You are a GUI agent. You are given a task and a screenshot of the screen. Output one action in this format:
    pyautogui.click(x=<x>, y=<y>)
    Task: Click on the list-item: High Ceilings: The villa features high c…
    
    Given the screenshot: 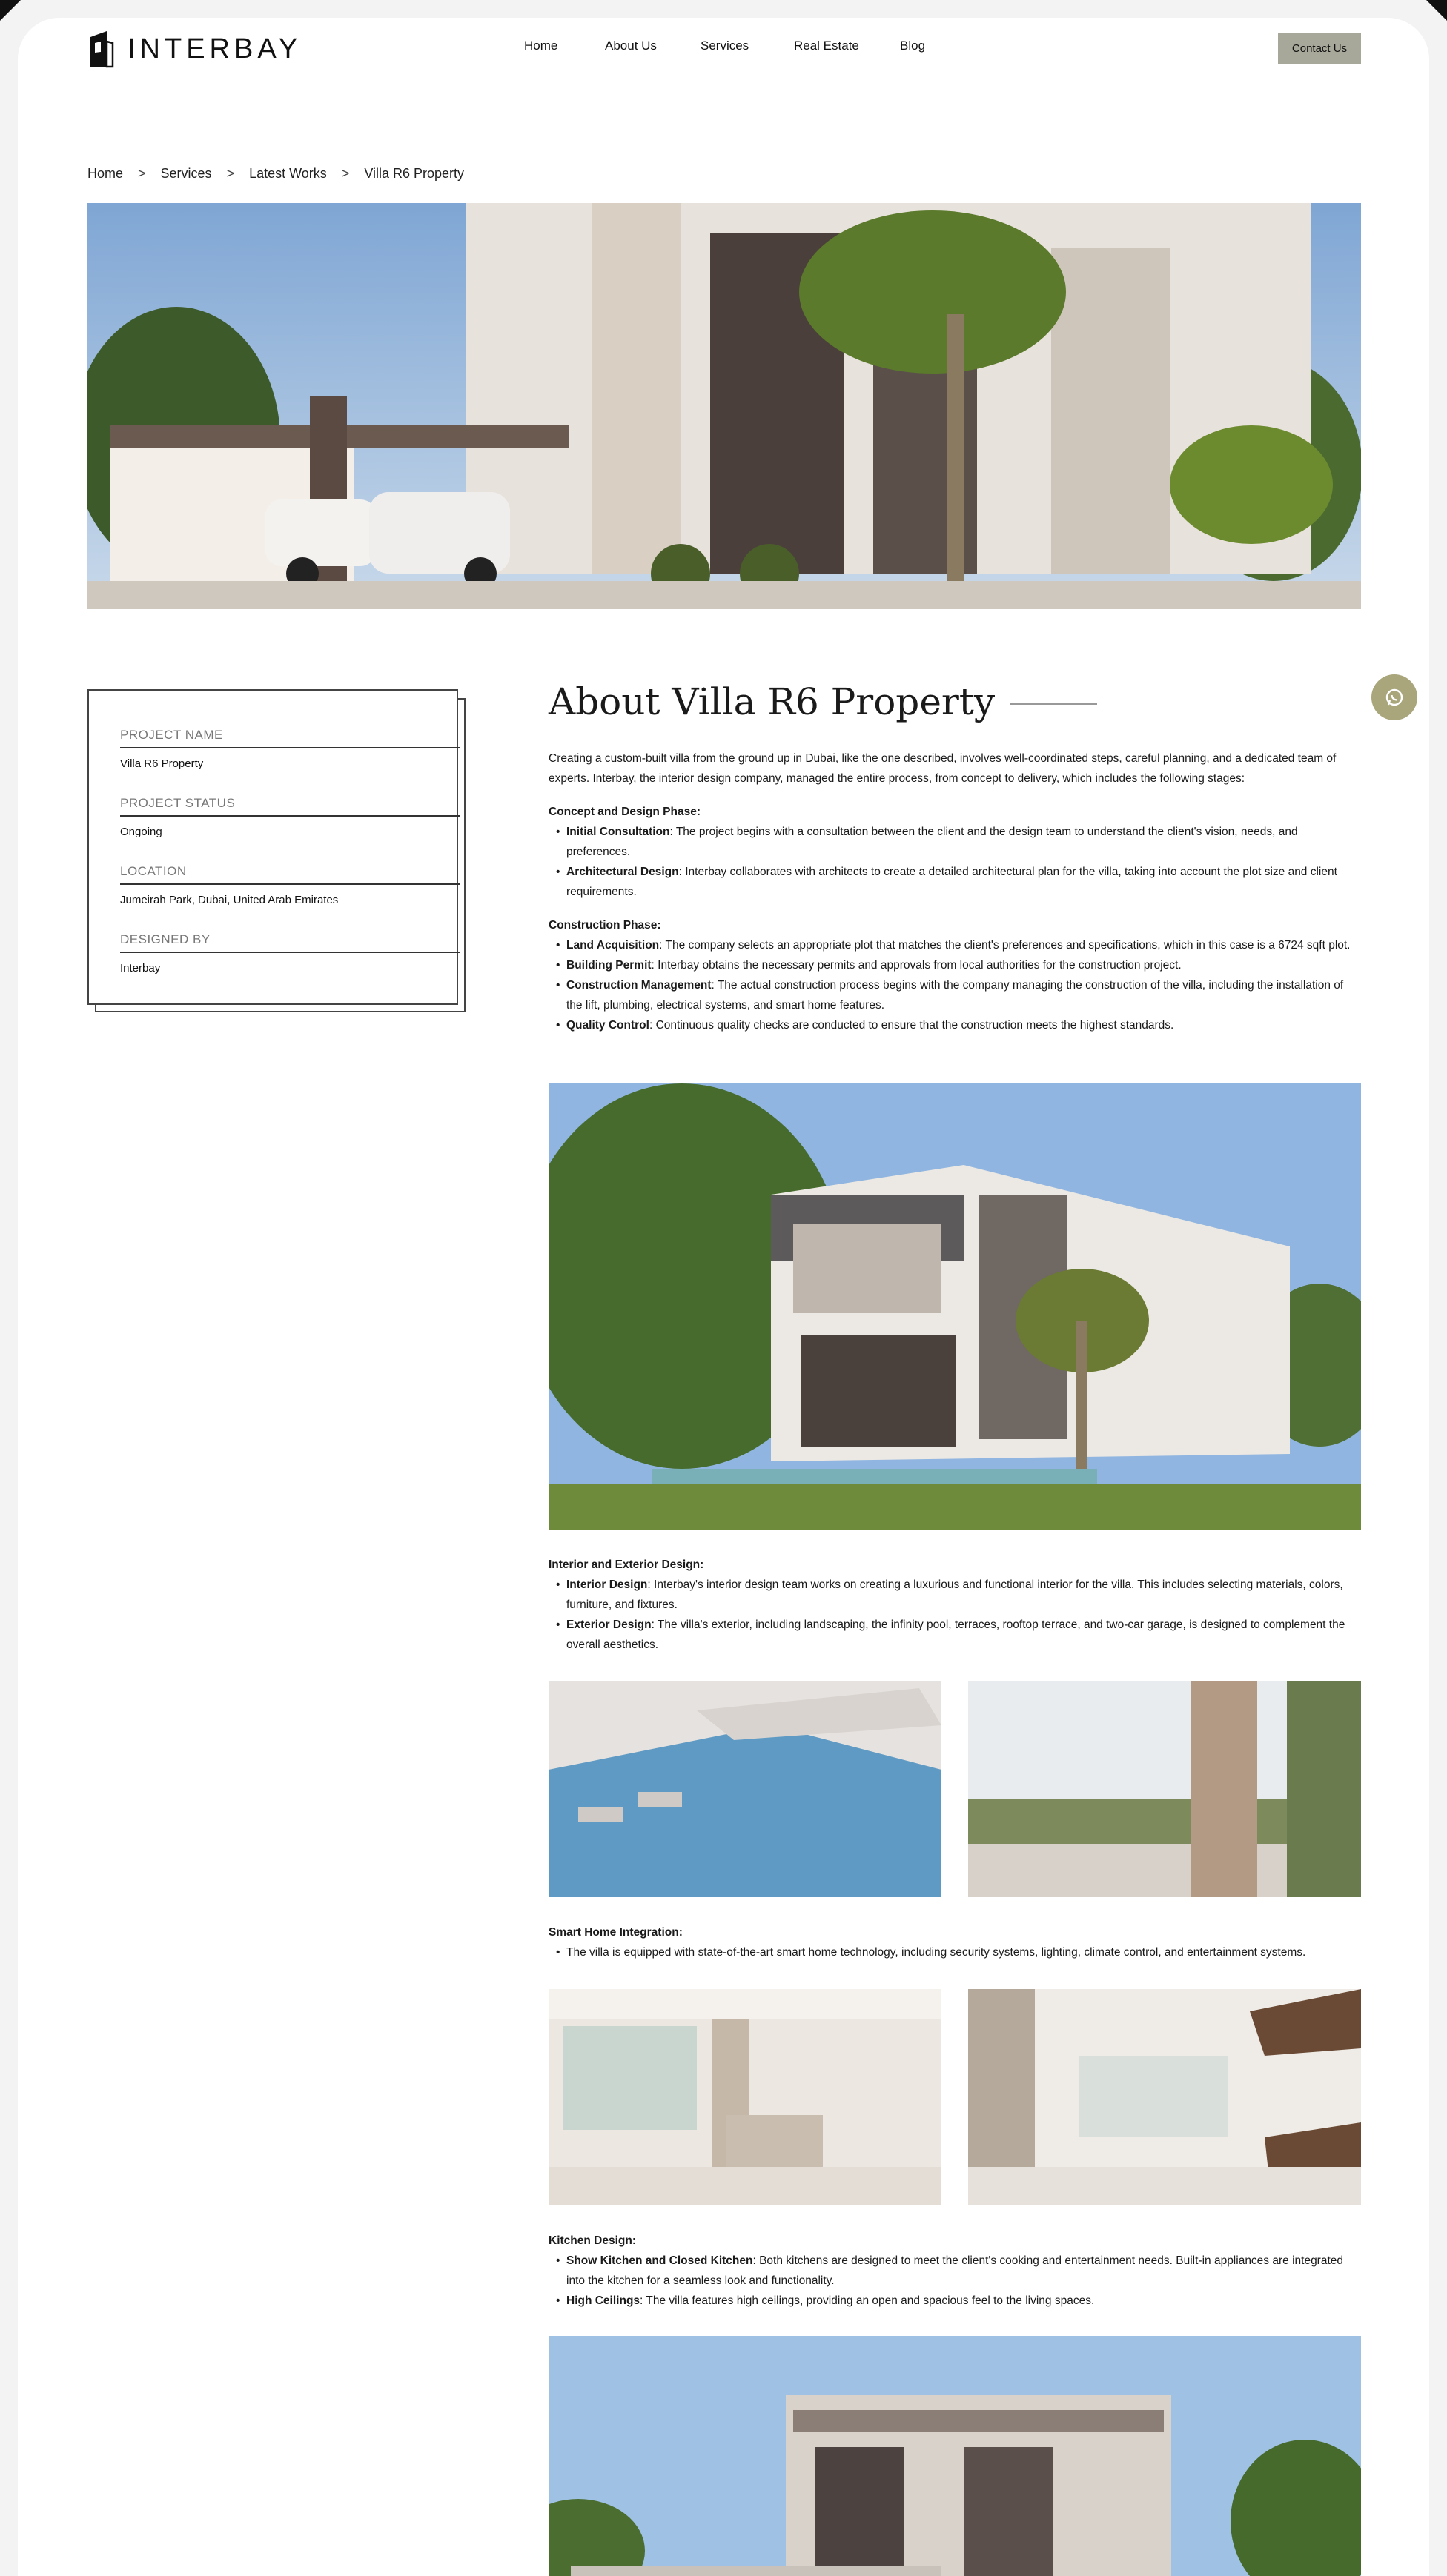 What is the action you would take?
    pyautogui.click(x=955, y=2301)
    